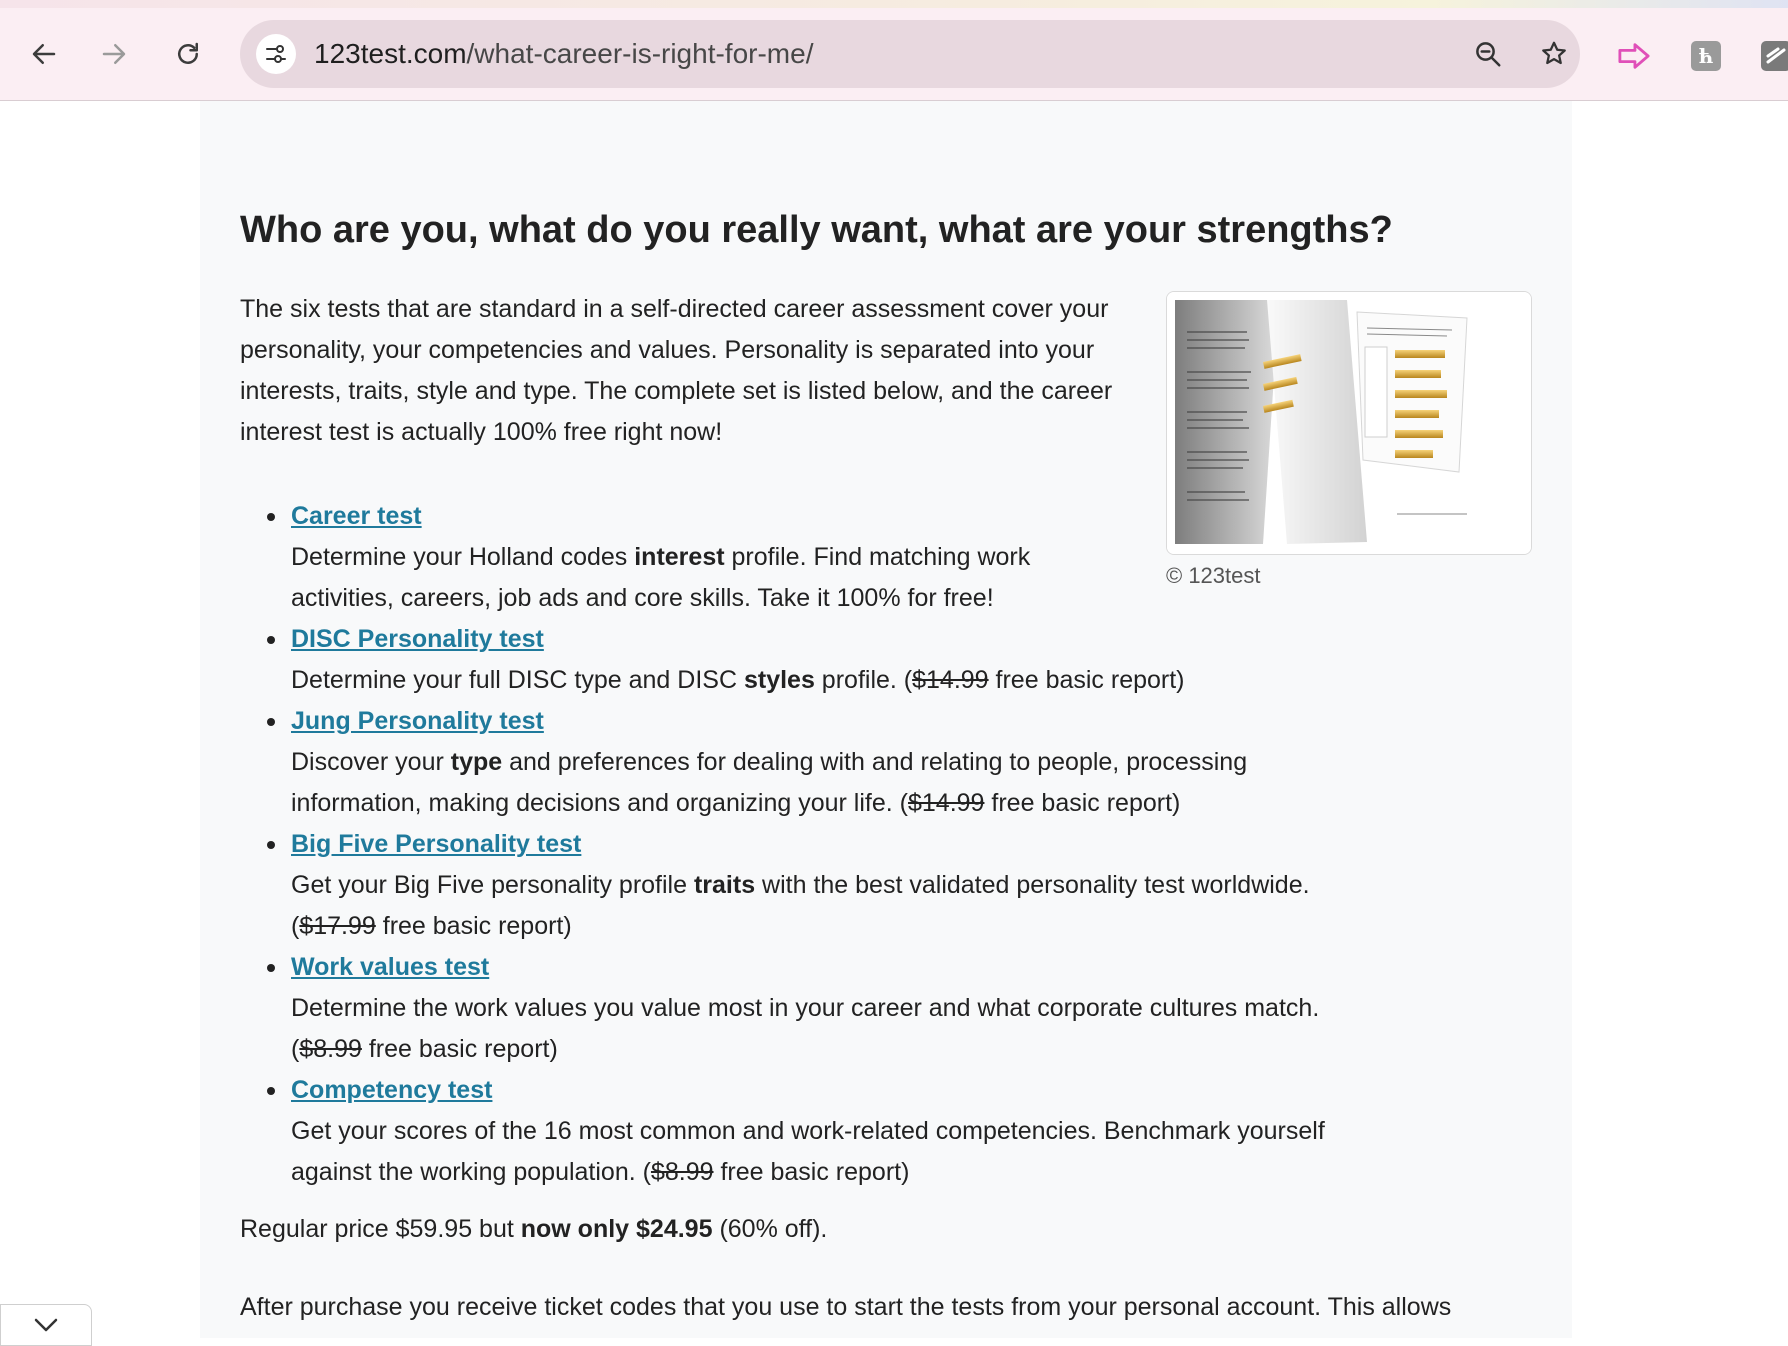 The height and width of the screenshot is (1346, 1788). I want to click on extension-button-2: ћ, so click(1706, 56).